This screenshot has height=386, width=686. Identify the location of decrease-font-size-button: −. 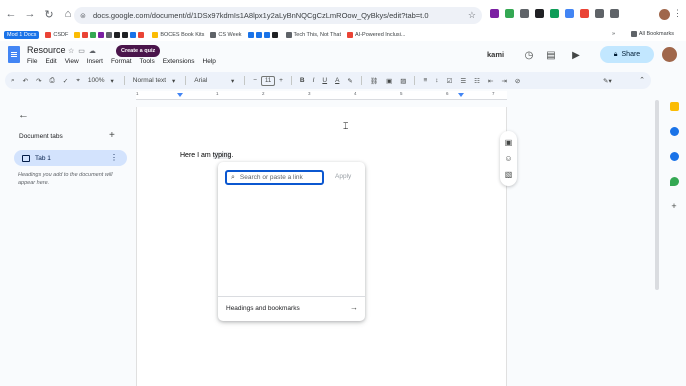
(255, 80).